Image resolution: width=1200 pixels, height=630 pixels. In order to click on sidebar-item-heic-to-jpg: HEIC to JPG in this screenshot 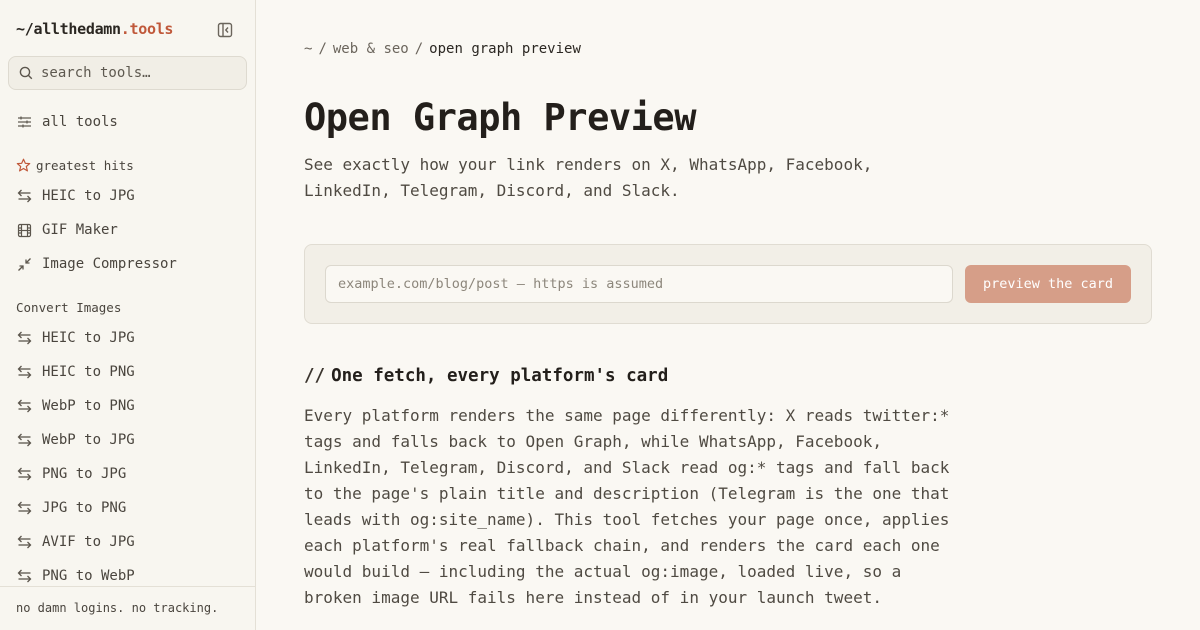, I will do `click(75, 338)`.